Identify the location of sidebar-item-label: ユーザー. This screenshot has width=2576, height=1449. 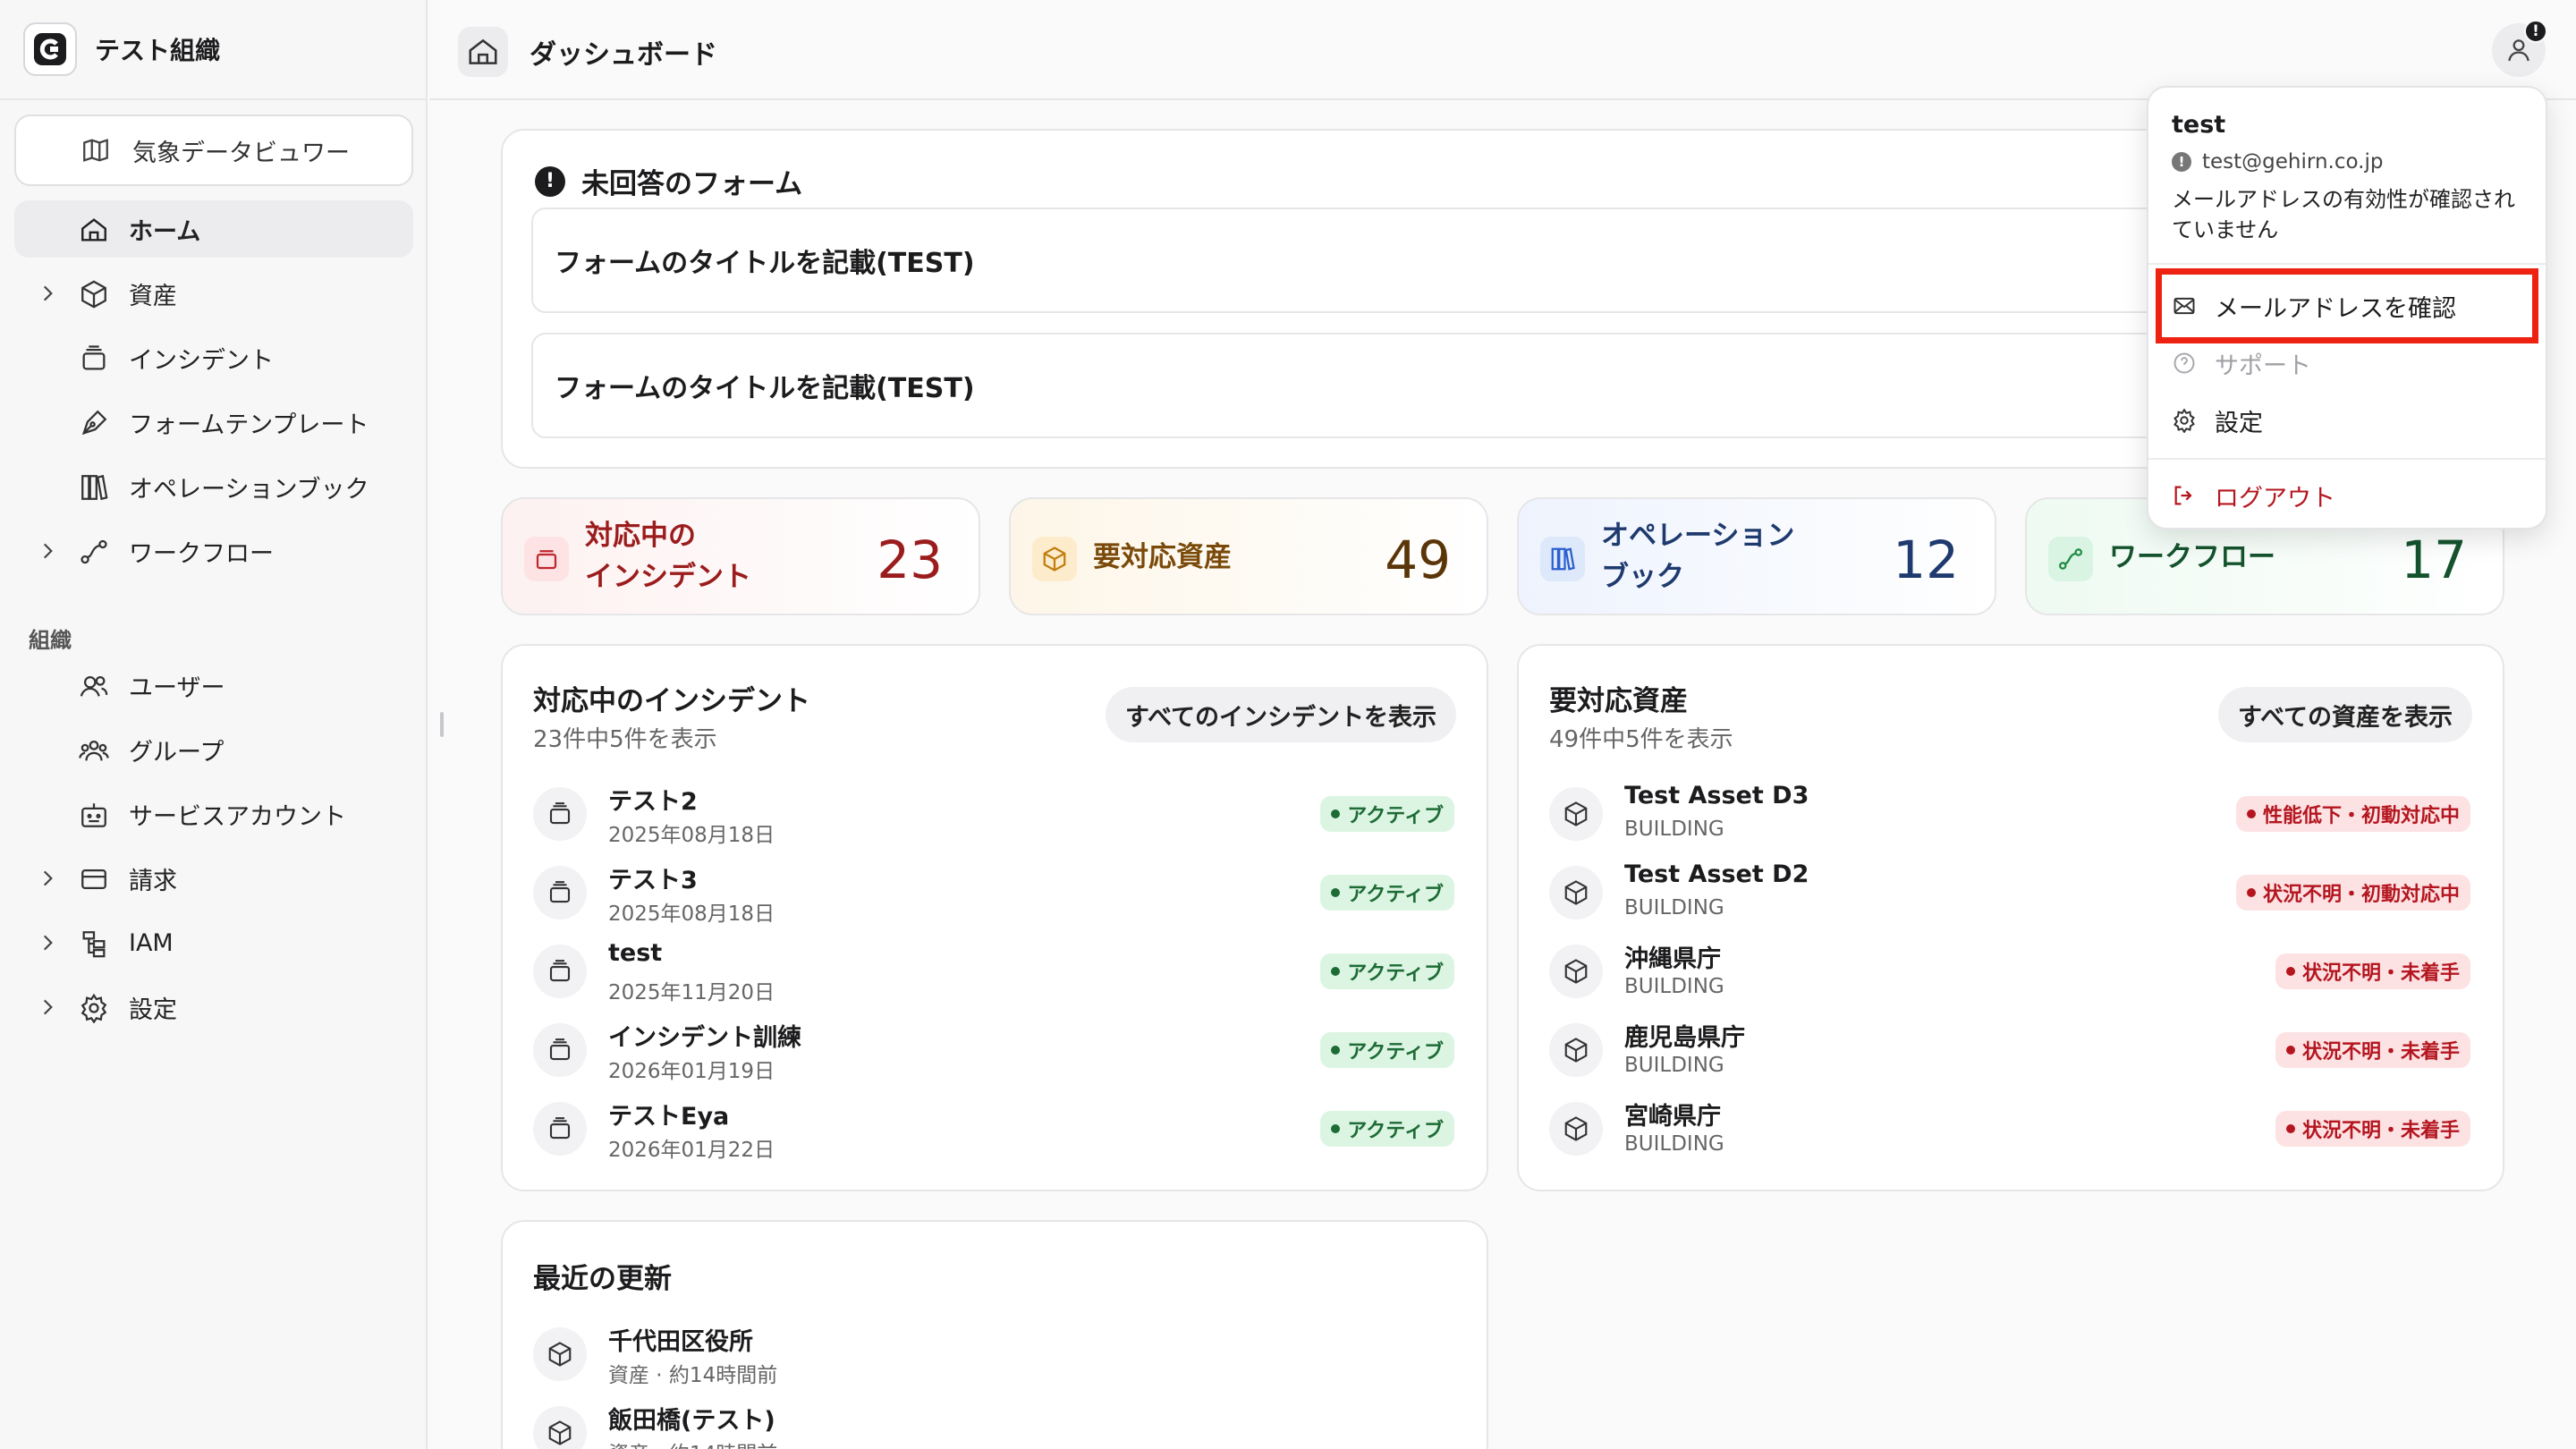
(177, 688).